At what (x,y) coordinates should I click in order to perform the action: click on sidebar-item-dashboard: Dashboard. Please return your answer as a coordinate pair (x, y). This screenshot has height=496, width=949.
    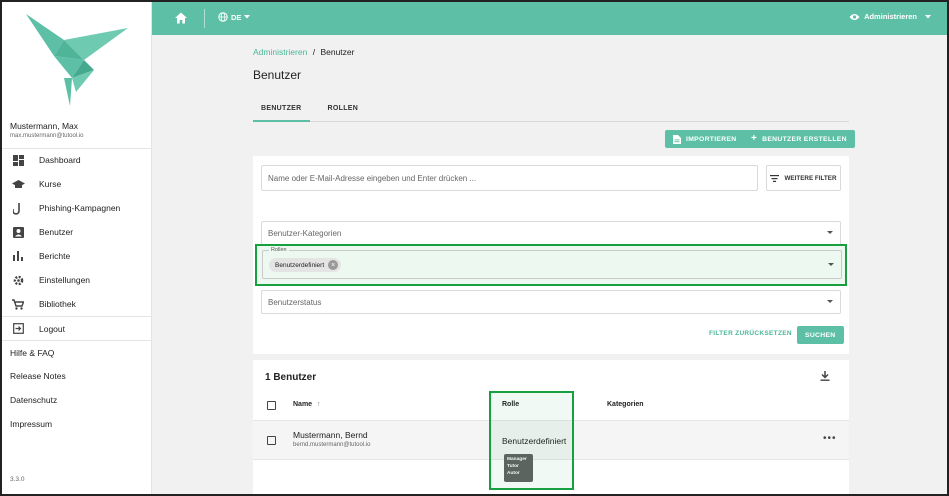
    Looking at the image, I should click on (77, 160).